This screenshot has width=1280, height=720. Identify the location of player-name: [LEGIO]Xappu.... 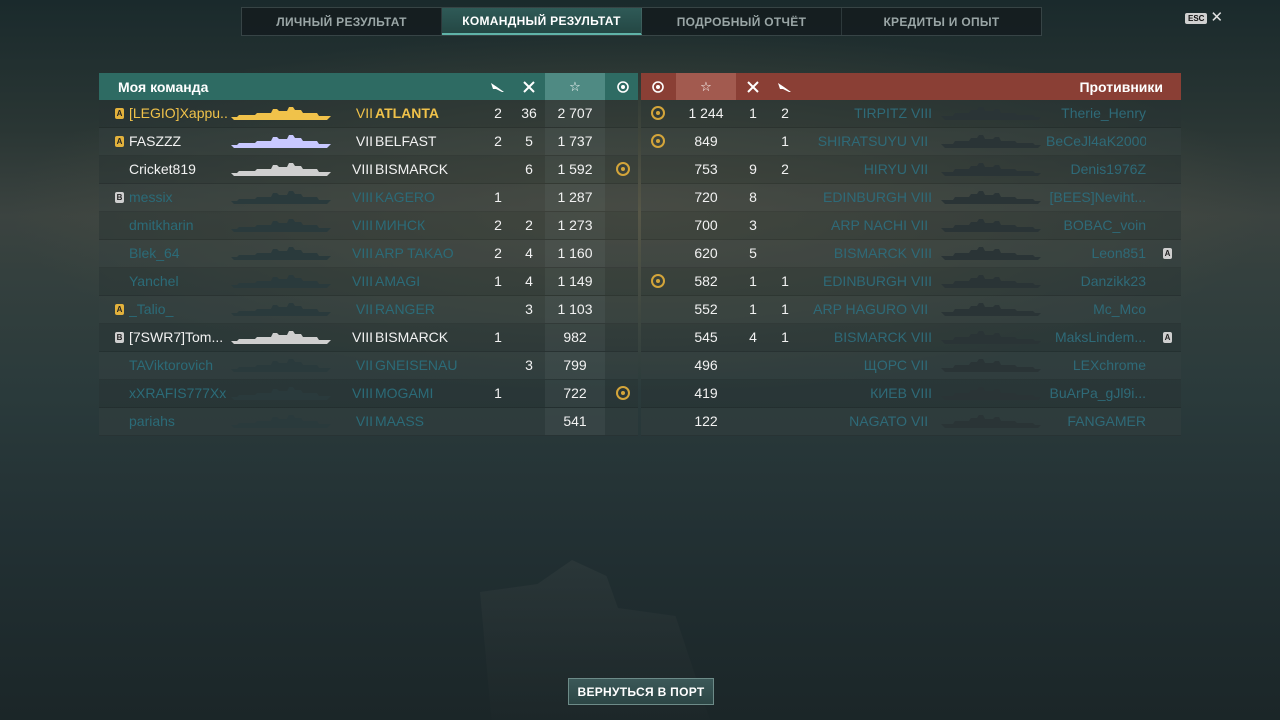
(179, 113).